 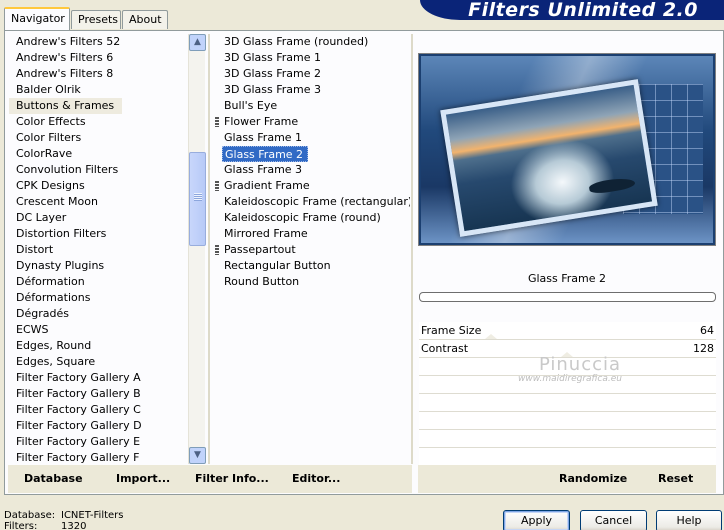 What do you see at coordinates (567, 278) in the screenshot?
I see `filter-name-label: Glass Frame 2` at bounding box center [567, 278].